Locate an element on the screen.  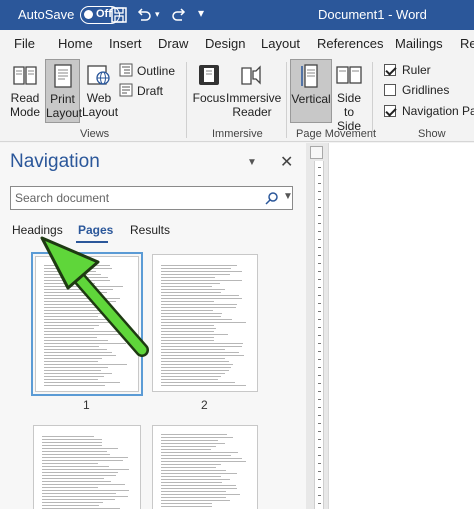
navigation-title: Navigation is located at coordinates (55, 161).